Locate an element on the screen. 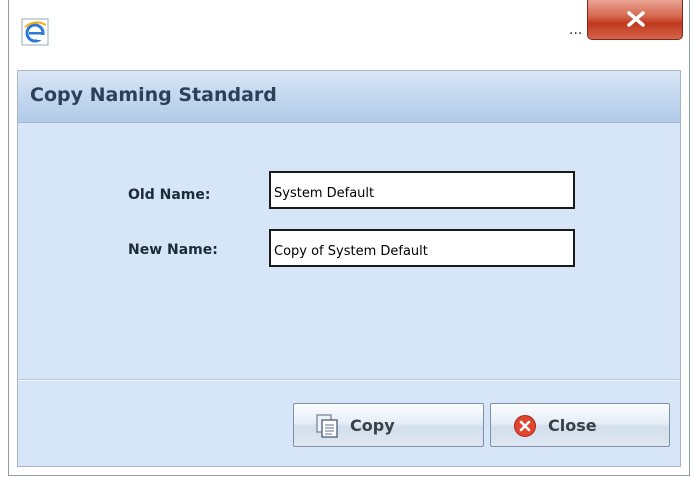 Image resolution: width=692 pixels, height=478 pixels. window-close-button is located at coordinates (635, 20).